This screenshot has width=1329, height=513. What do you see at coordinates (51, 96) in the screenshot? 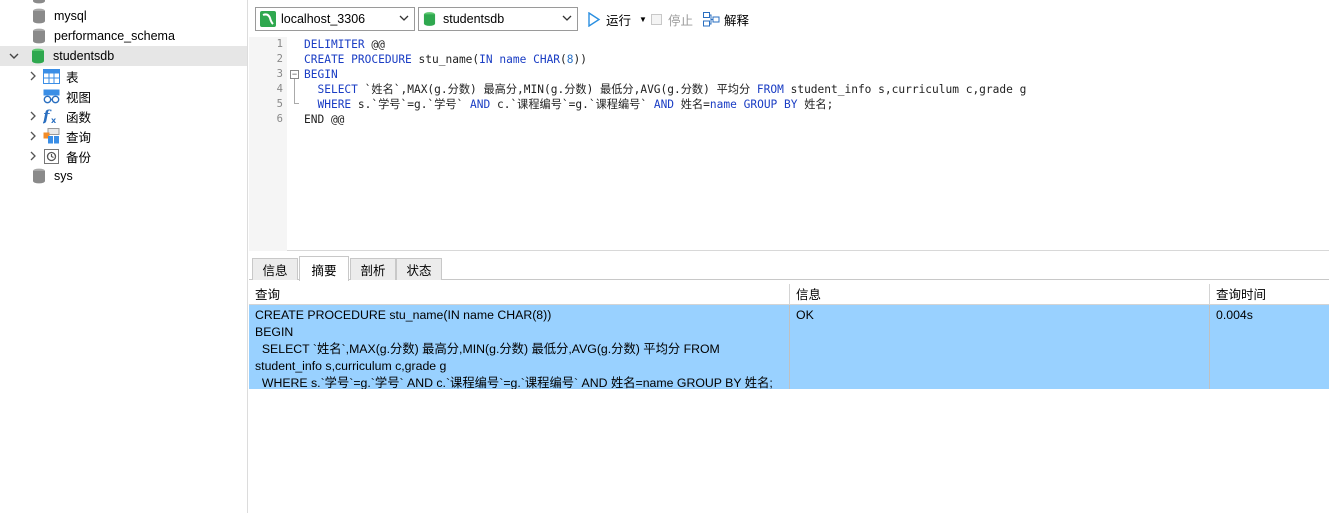
I see `view-icon` at bounding box center [51, 96].